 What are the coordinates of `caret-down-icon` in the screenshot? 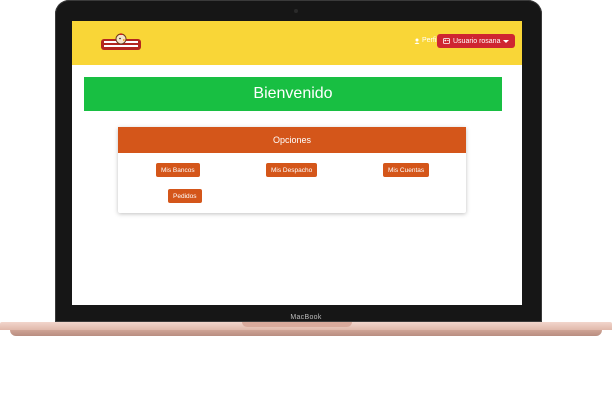 It's located at (506, 41).